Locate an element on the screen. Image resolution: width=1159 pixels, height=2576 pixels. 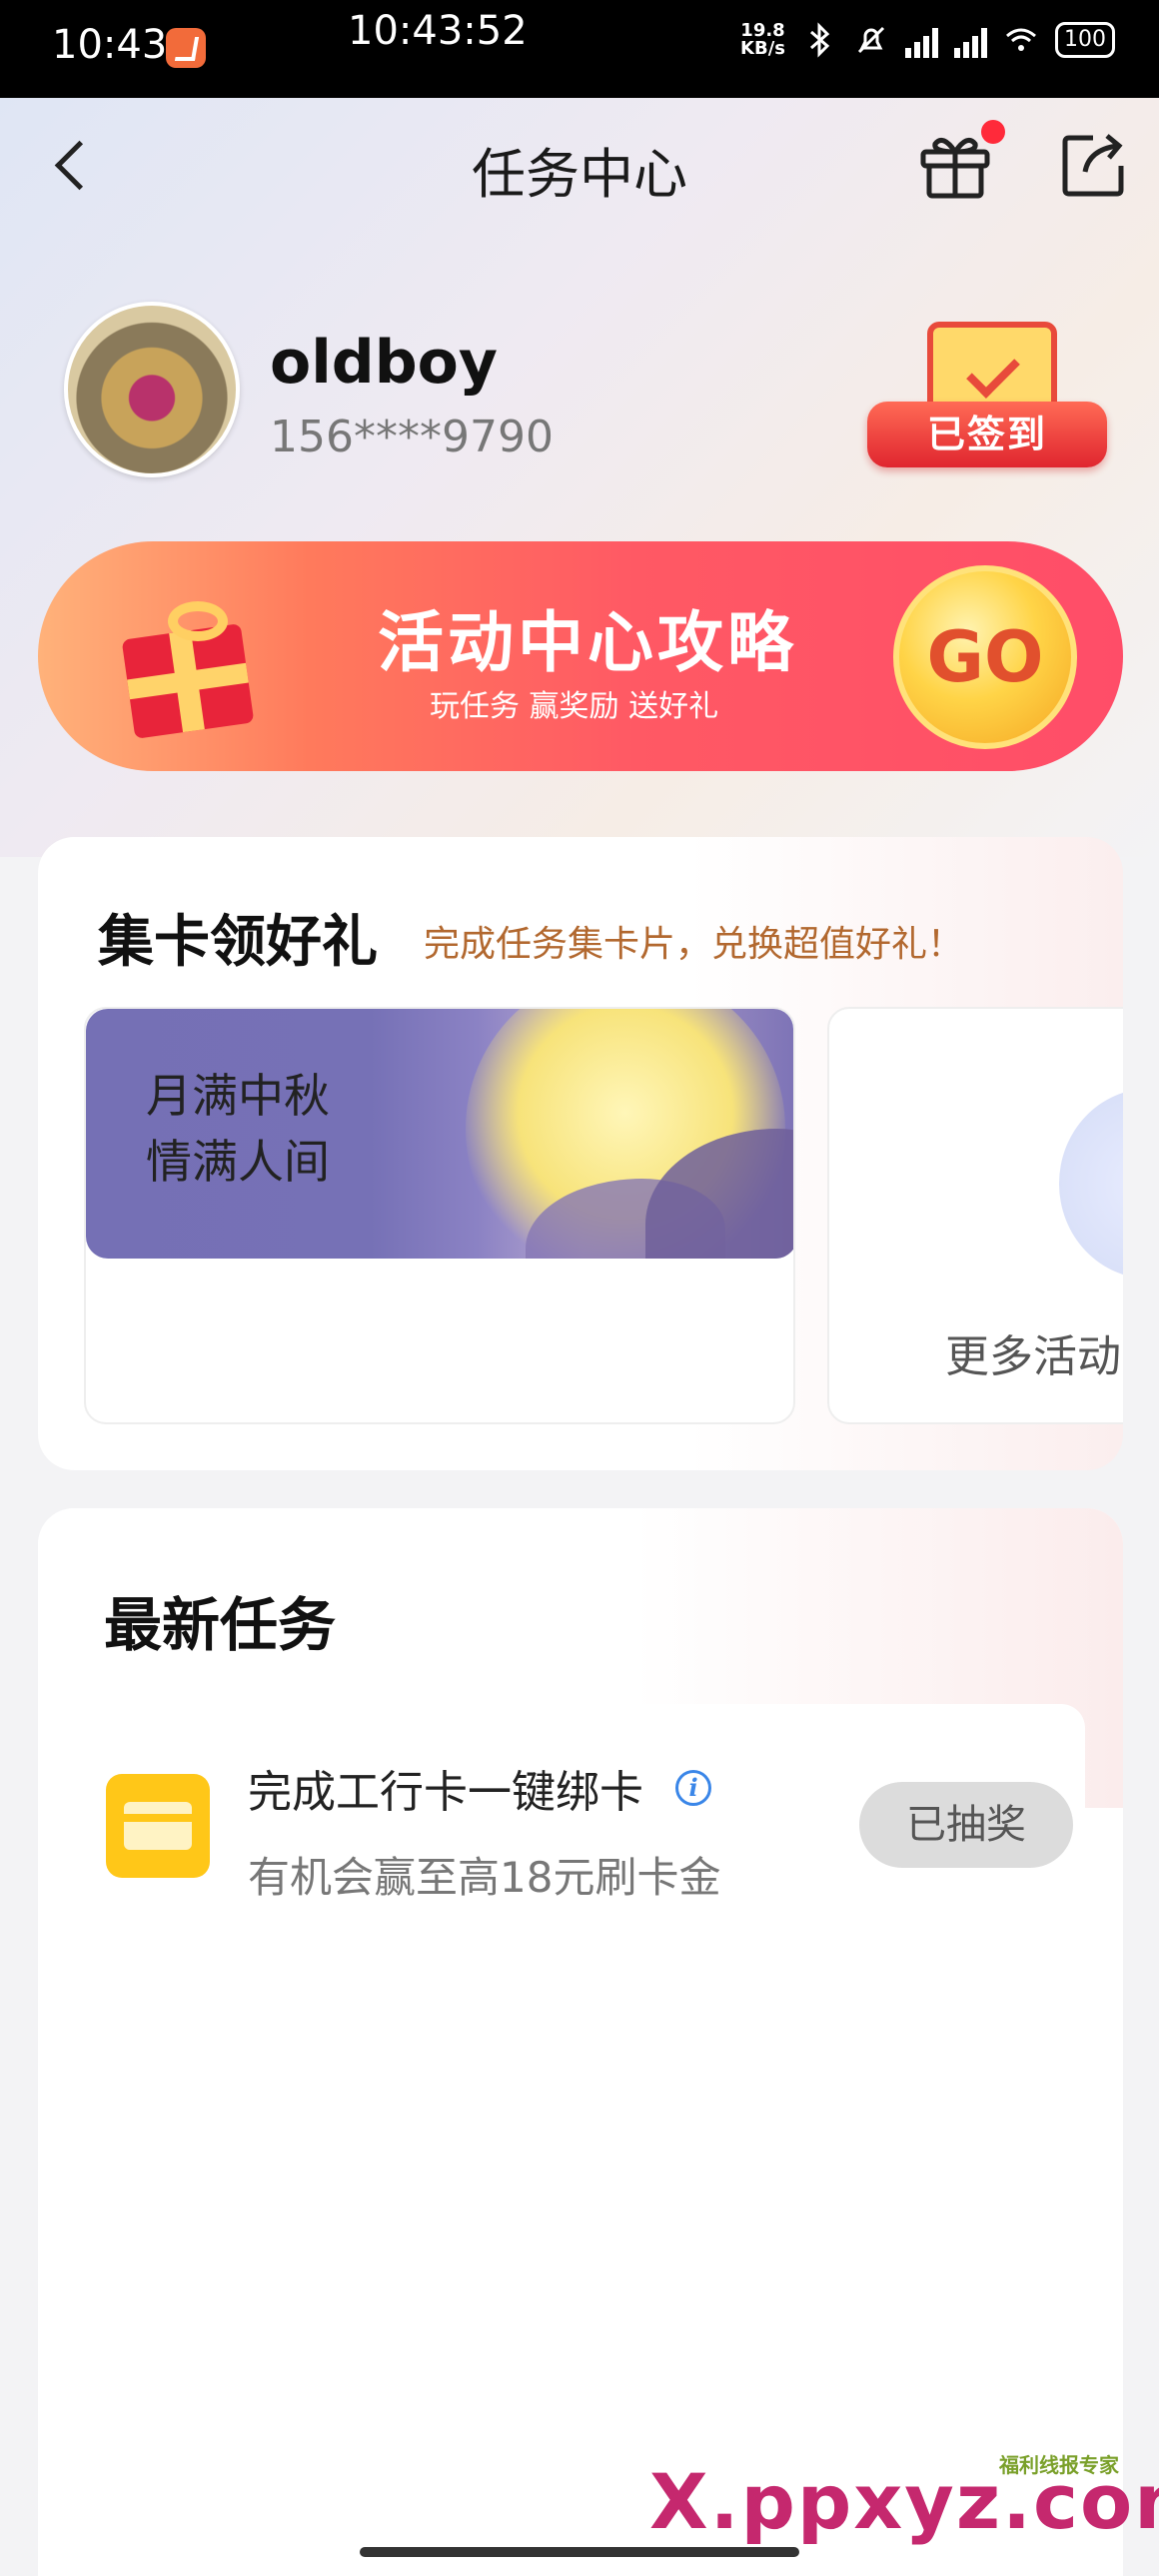
bluetooth-icon is located at coordinates (820, 40).